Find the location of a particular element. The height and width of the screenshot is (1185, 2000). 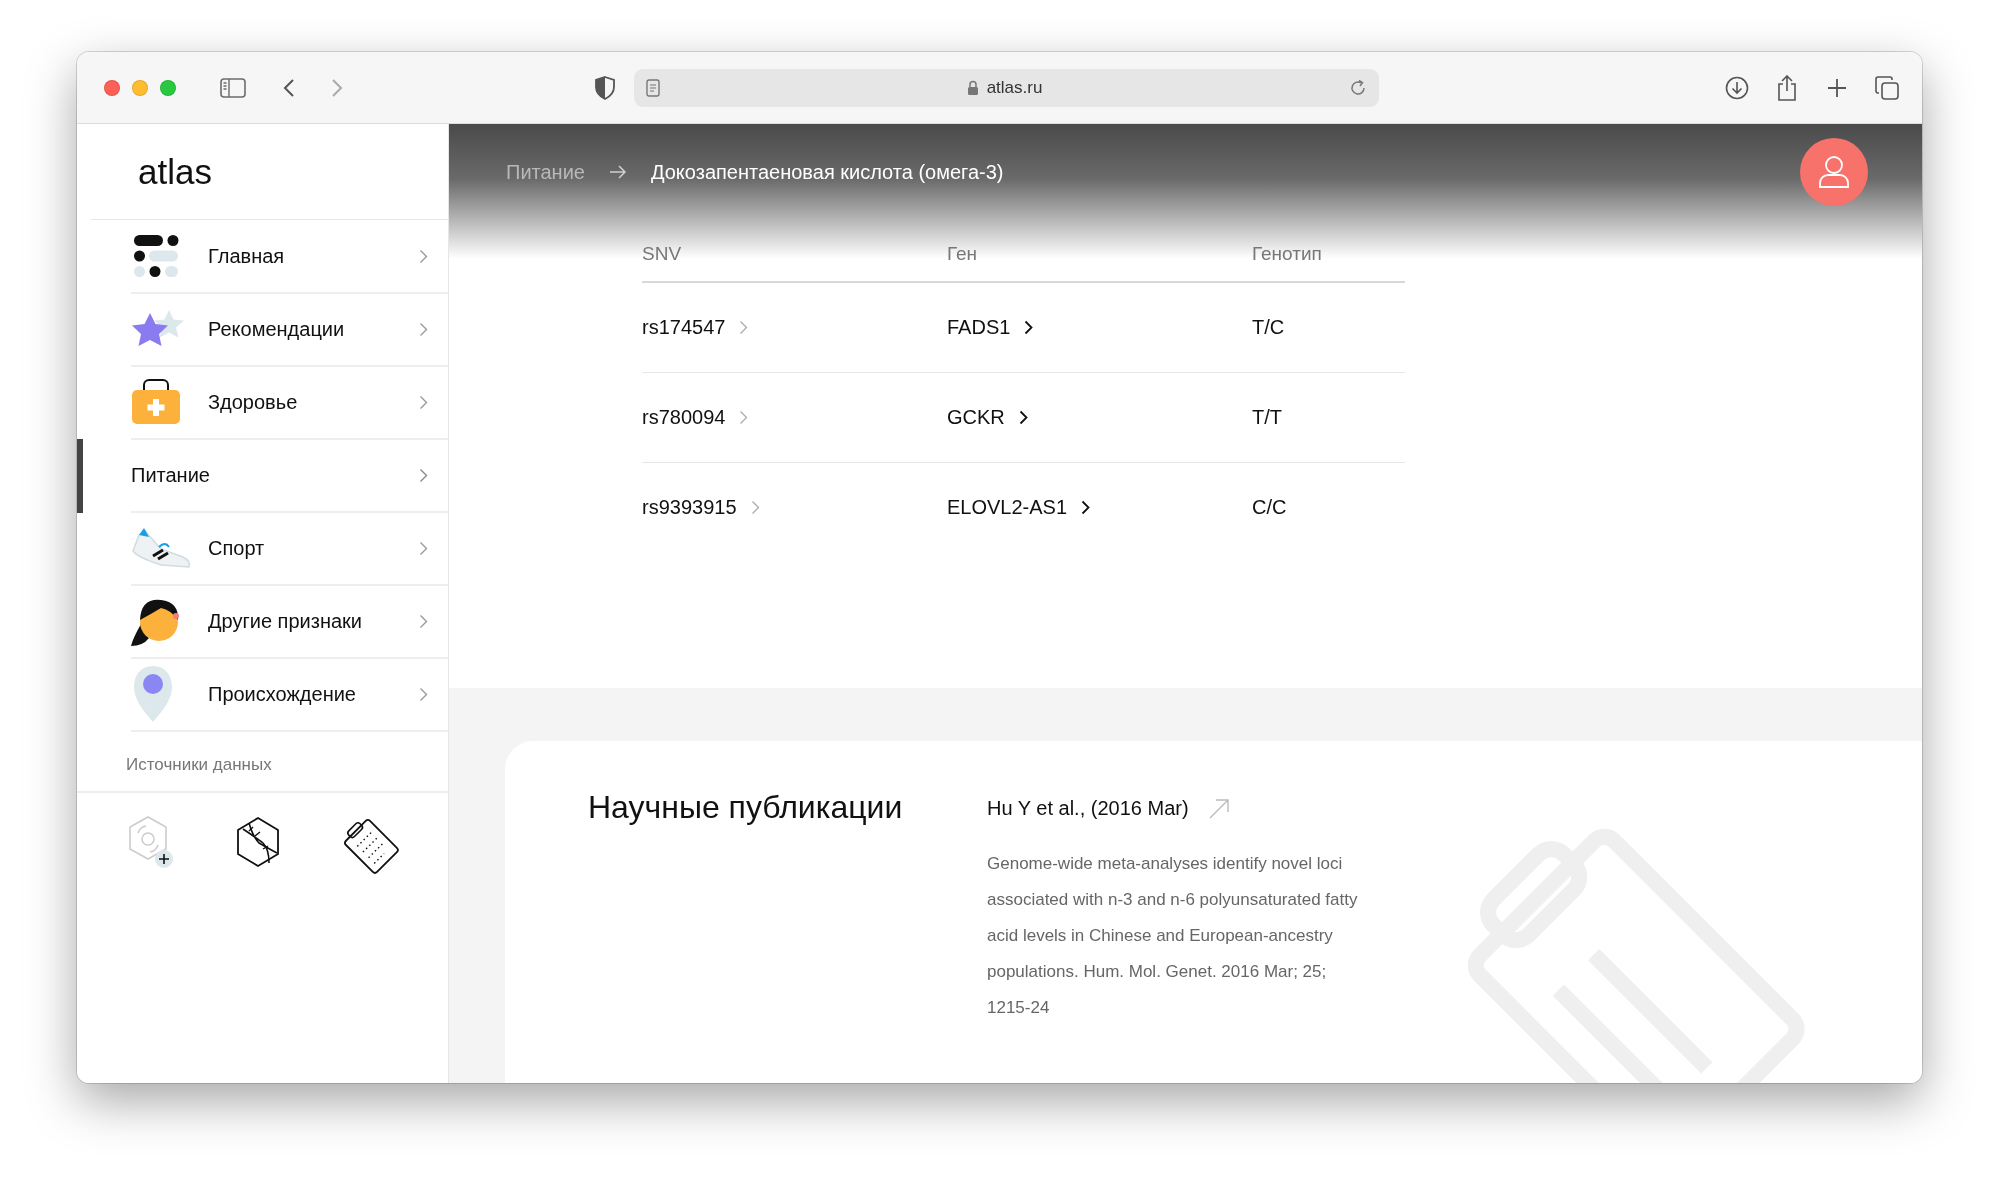

arrow-icon is located at coordinates (617, 172).